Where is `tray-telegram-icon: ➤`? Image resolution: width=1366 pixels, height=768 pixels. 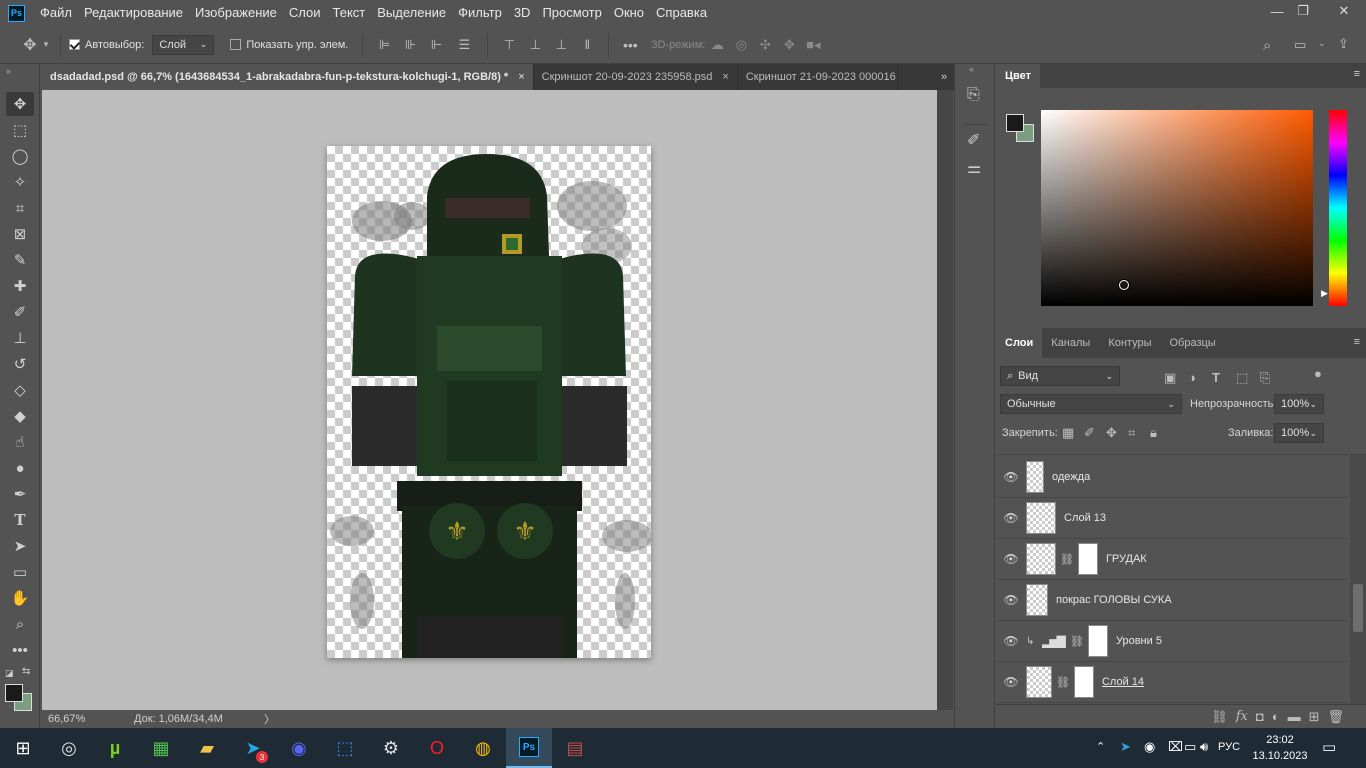
tray-telegram-icon: ➤ is located at coordinates (1125, 747).